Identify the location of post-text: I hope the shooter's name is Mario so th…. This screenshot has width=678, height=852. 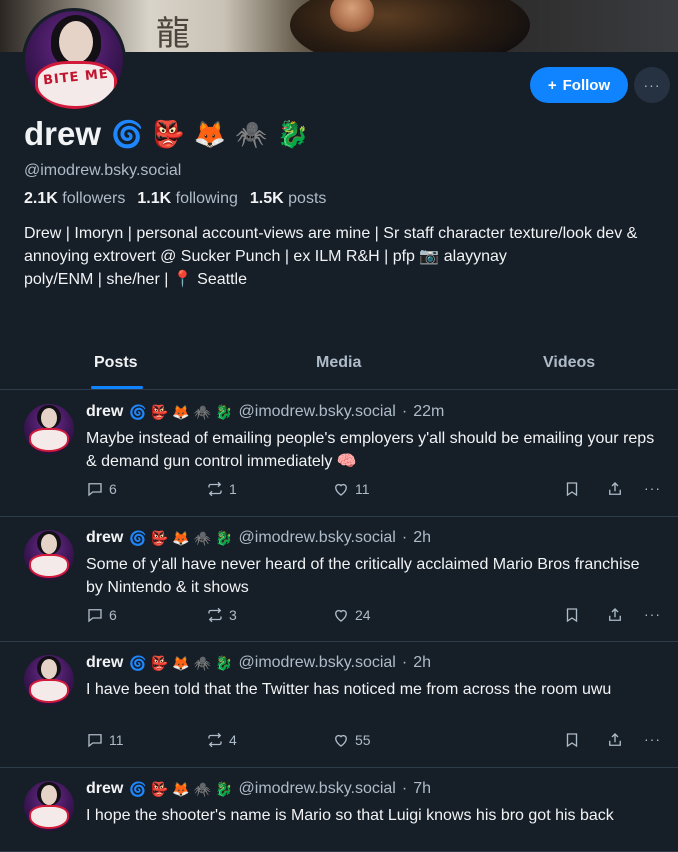
(350, 815).